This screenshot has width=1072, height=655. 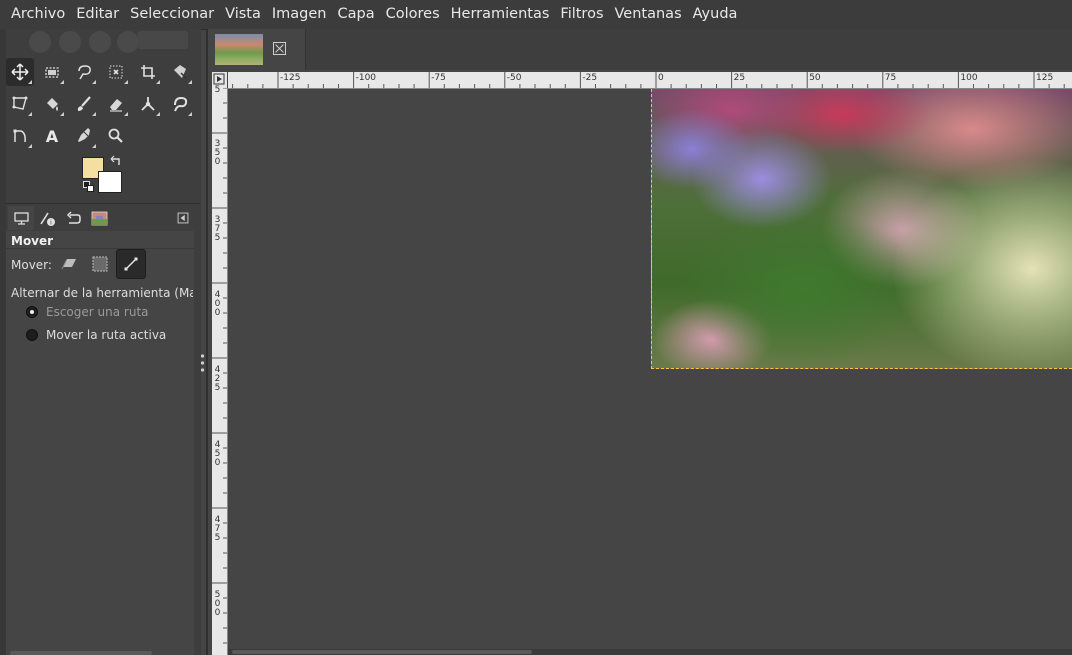 I want to click on menu-ventanas: Ventanas, so click(x=648, y=14).